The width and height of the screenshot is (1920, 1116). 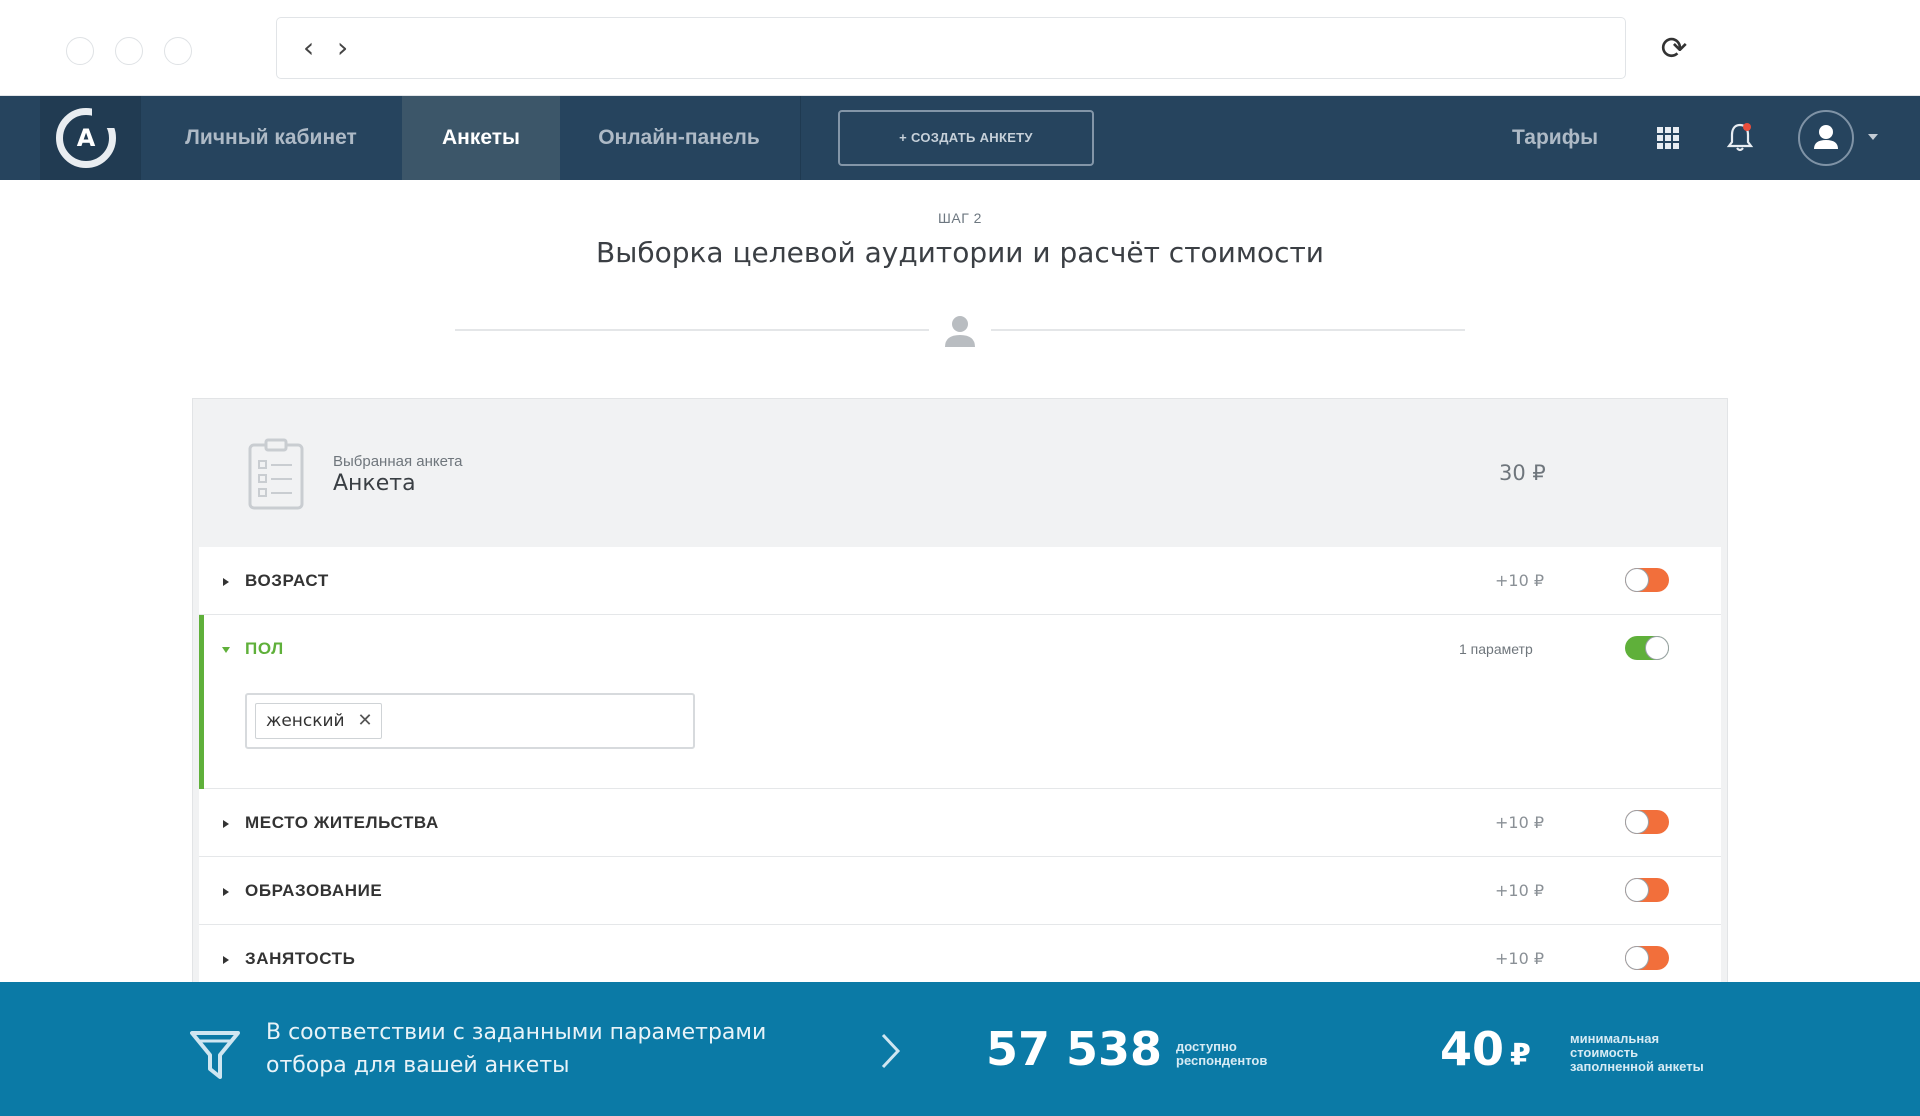 What do you see at coordinates (960, 823) in the screenshot?
I see `filter-row-residence: МЕСТО ЖИТЕЛЬСТВА +10 ₽` at bounding box center [960, 823].